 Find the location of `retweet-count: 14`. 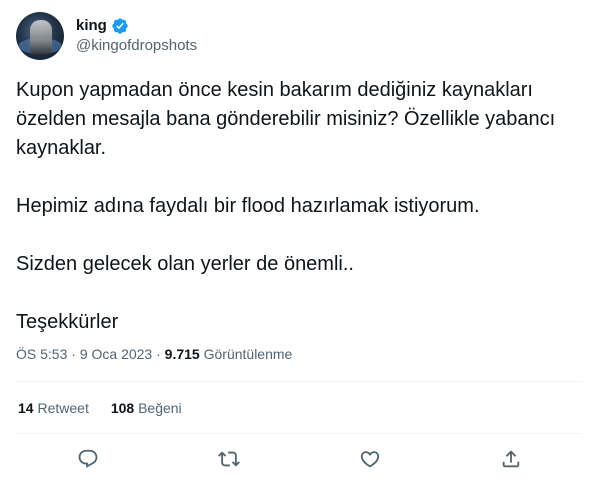

retweet-count: 14 is located at coordinates (26, 408).